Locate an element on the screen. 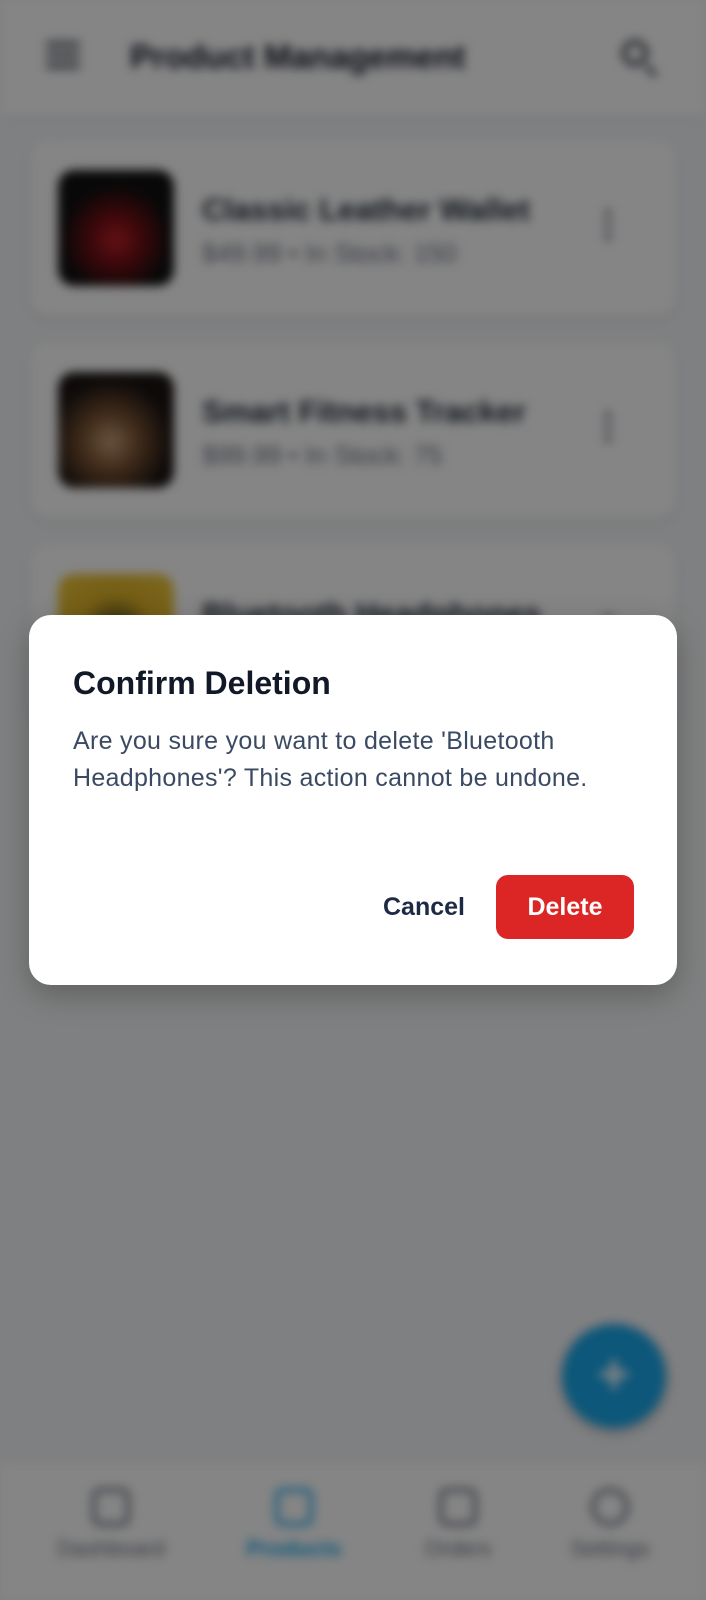 Image resolution: width=706 pixels, height=1600 pixels. dialog-title: Confirm Deletion is located at coordinates (202, 683).